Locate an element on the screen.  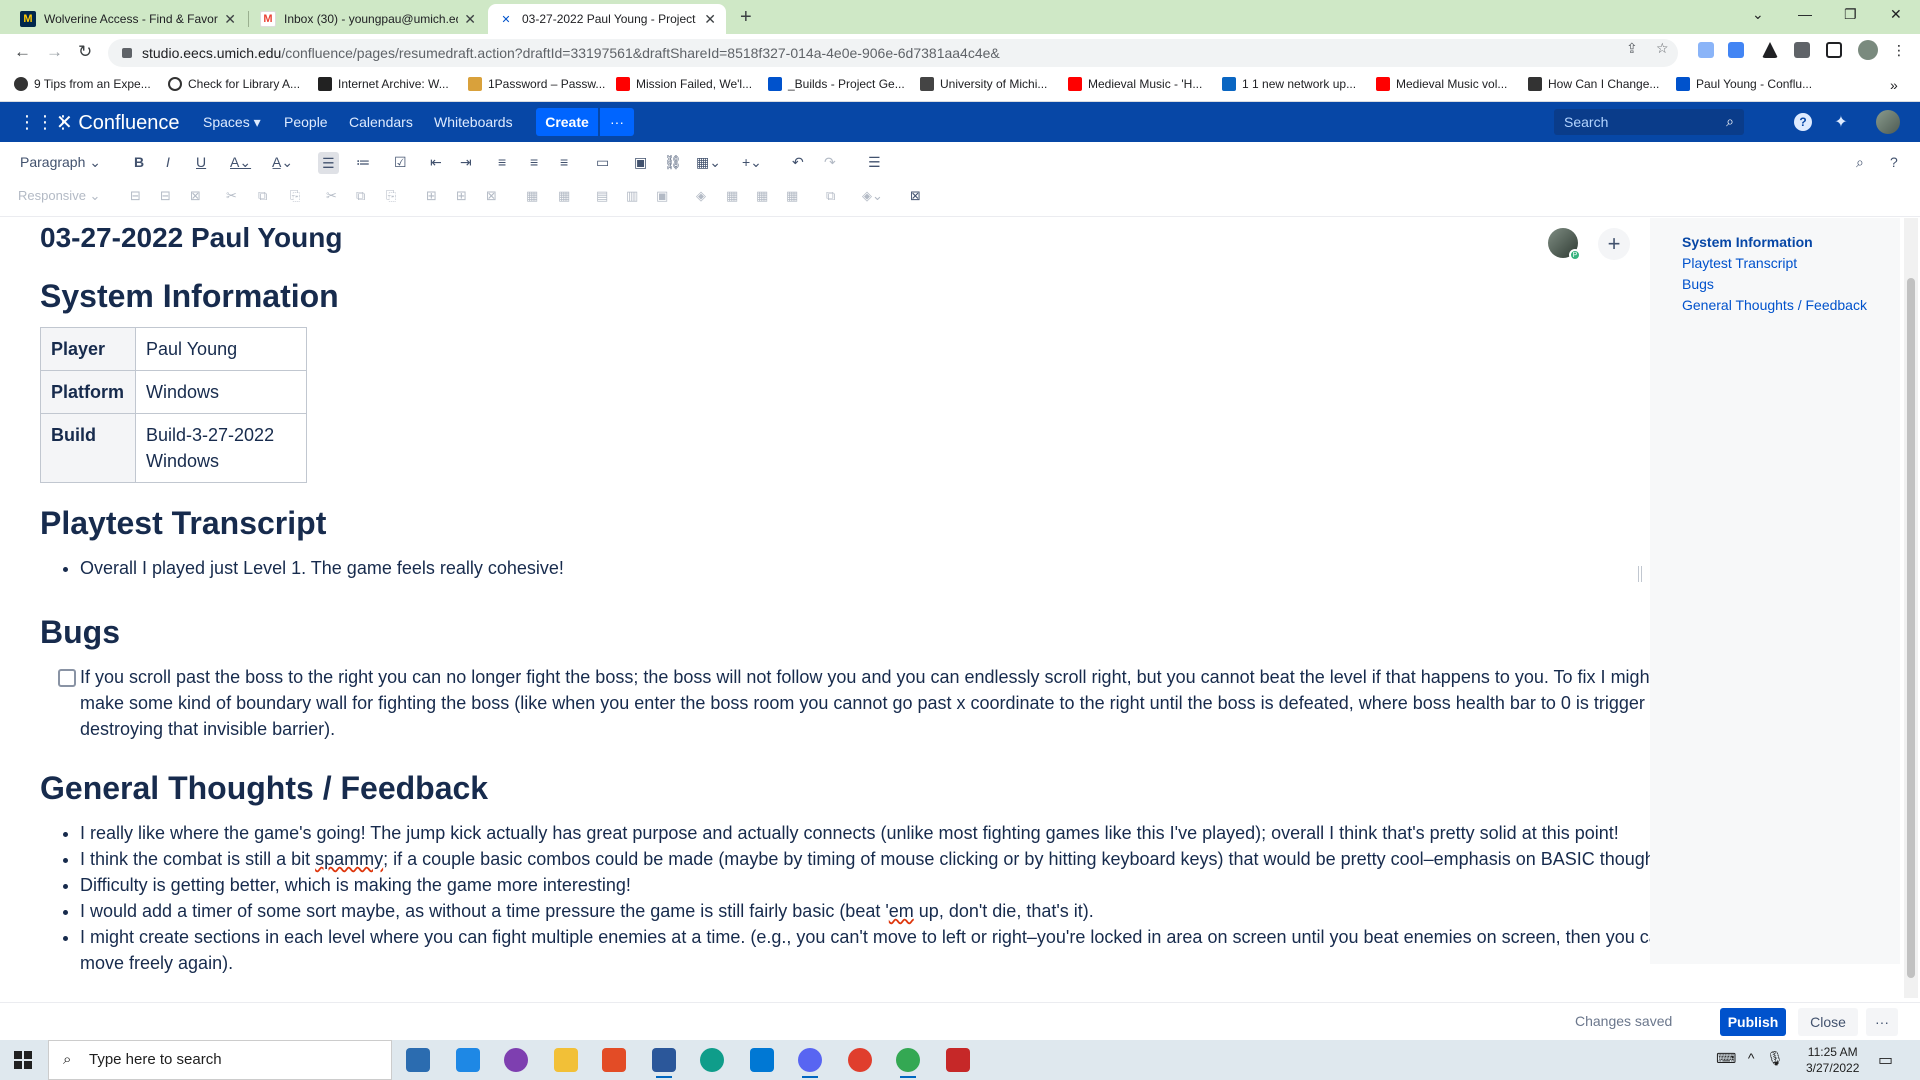
profile-avatar is located at coordinates (1868, 50).